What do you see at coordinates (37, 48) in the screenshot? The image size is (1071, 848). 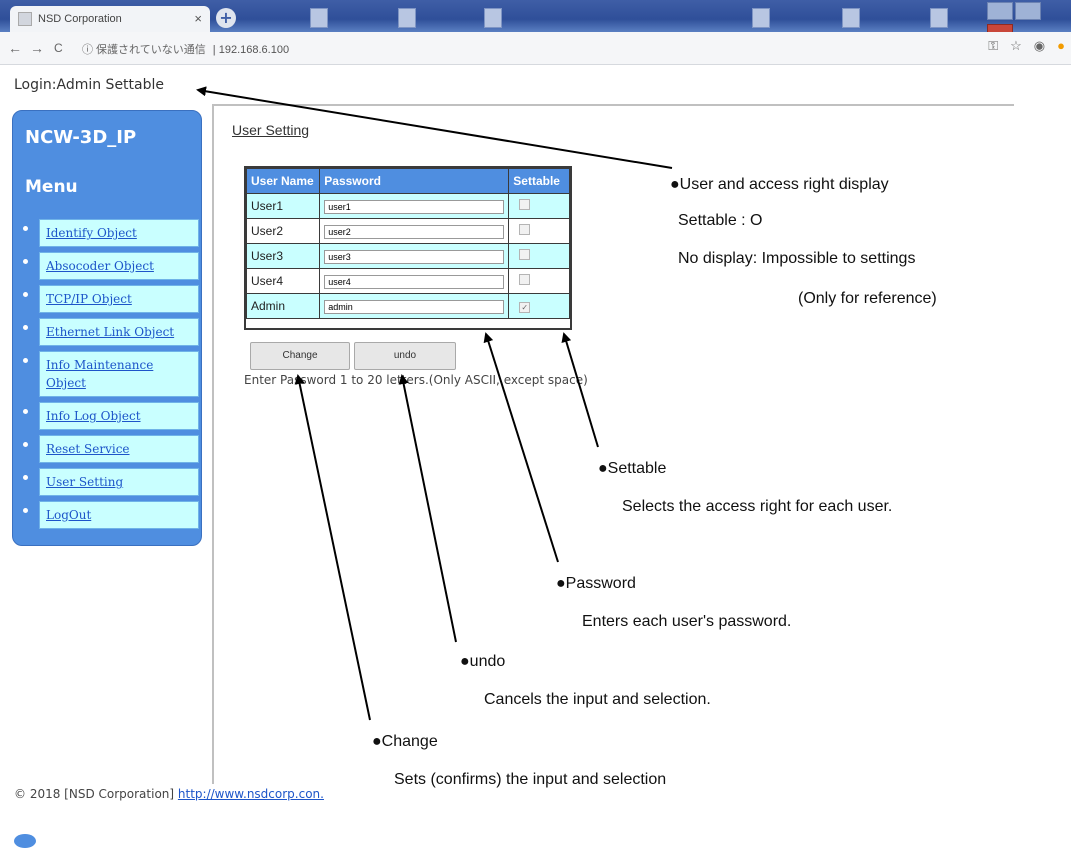 I see `forward-icon: →` at bounding box center [37, 48].